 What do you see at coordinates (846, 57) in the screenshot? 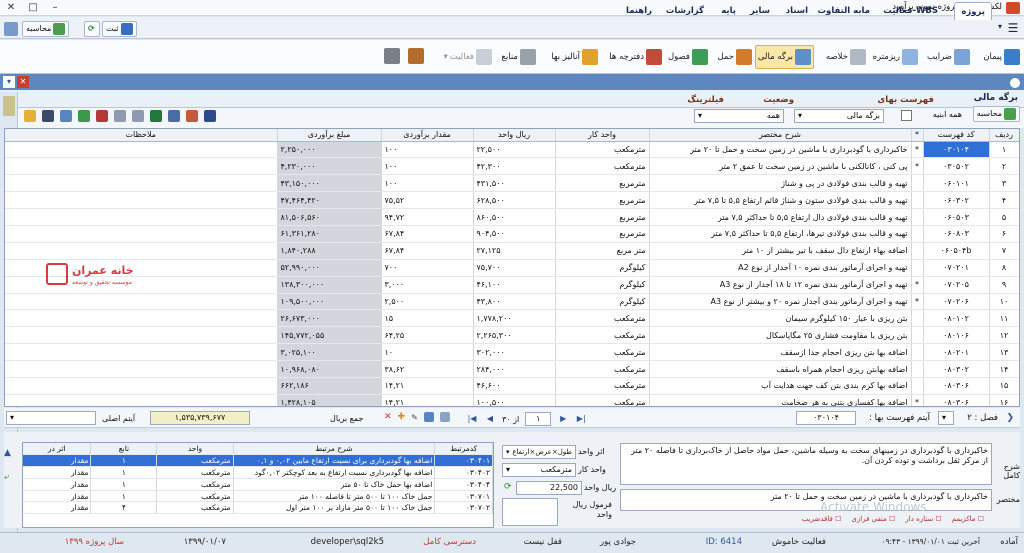
I see `summary-button: خلاصه` at bounding box center [846, 57].